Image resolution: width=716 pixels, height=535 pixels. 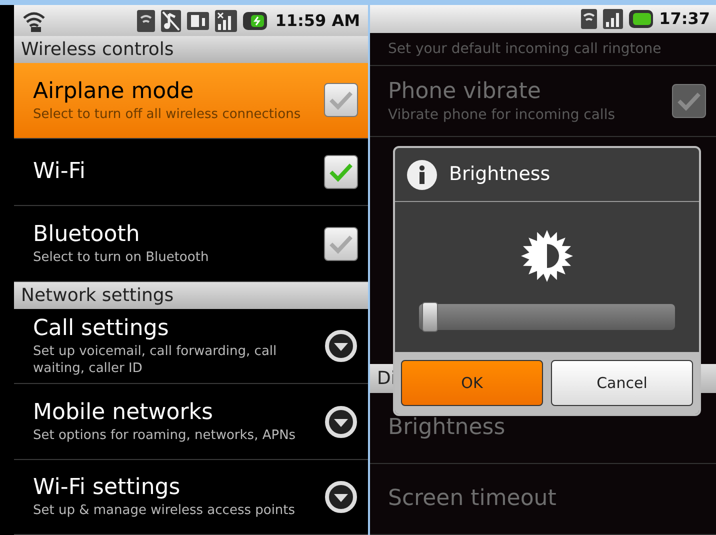 I want to click on item-title: Airplane mode, so click(x=114, y=92).